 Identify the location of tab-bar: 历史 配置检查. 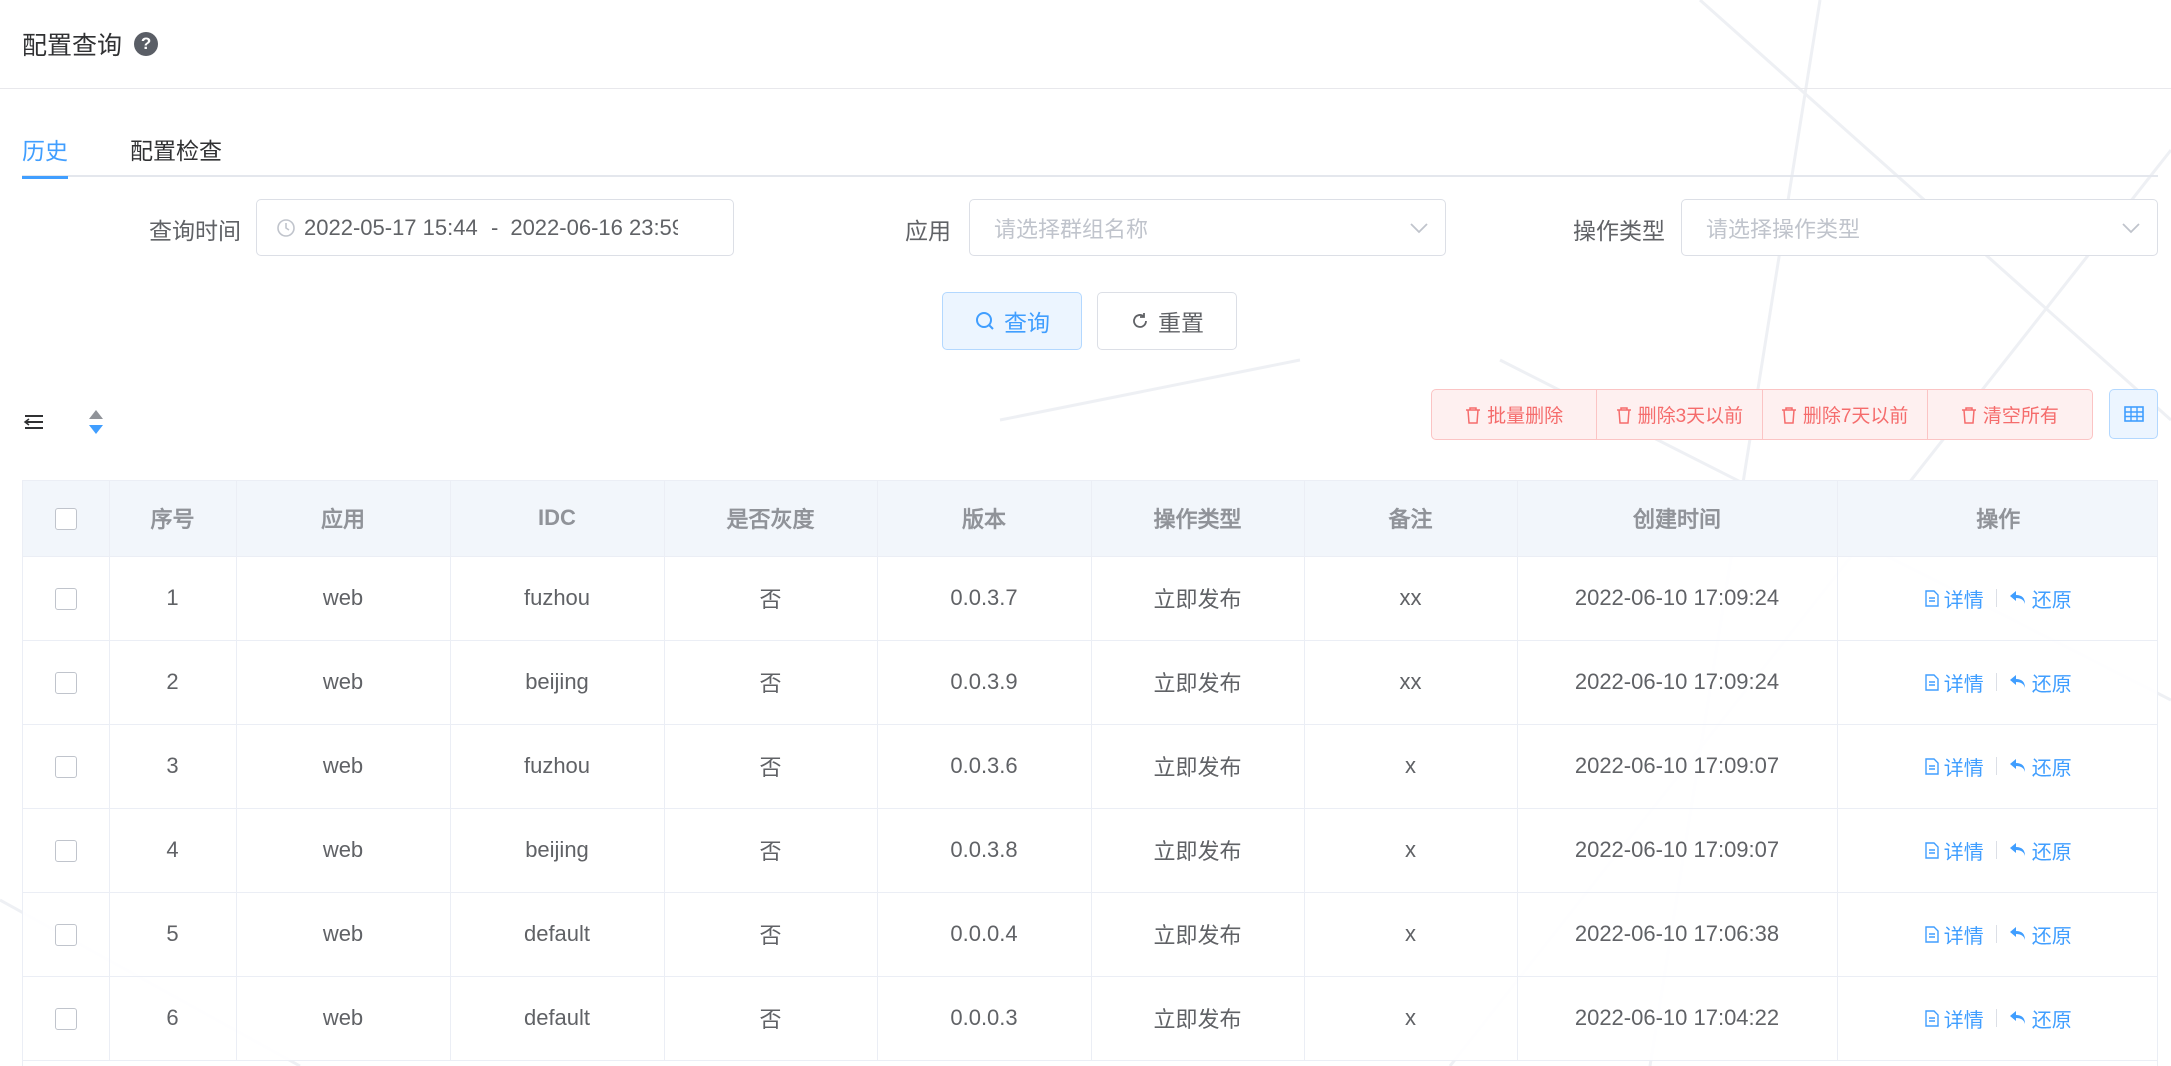
(1090, 149).